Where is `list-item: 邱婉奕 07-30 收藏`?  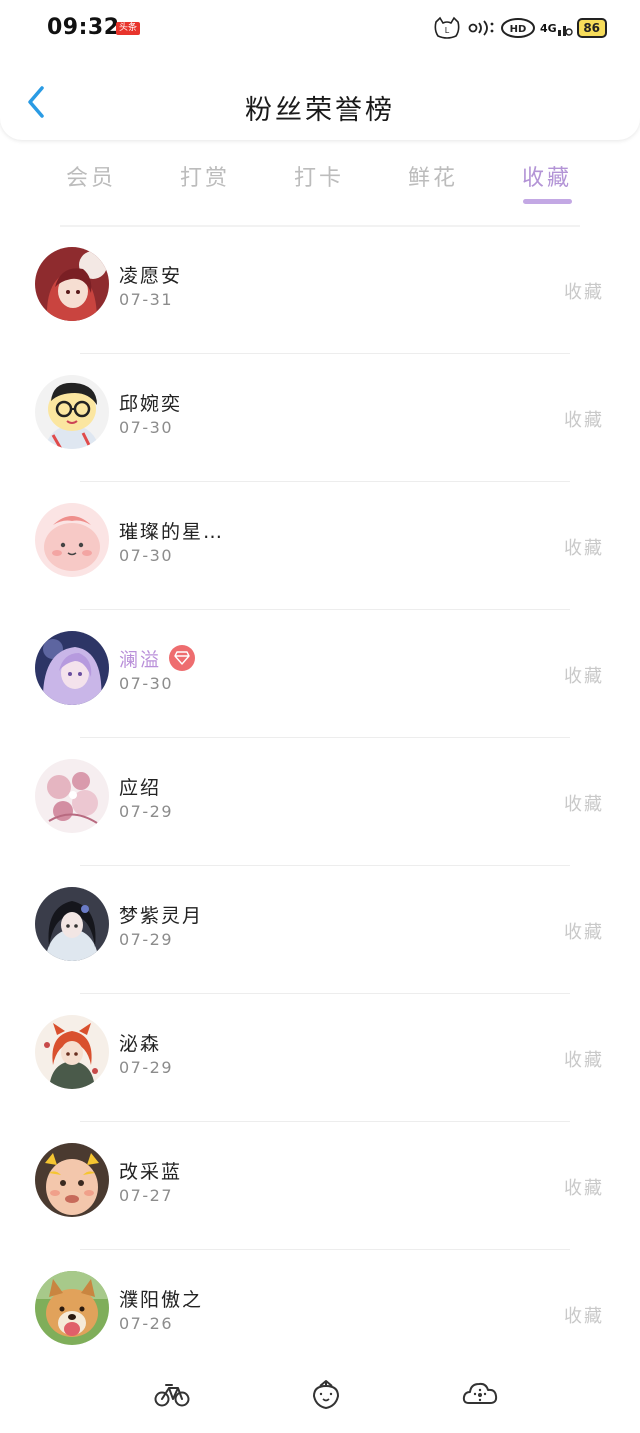
list-item: 邱婉奕 07-30 收藏 is located at coordinates (320, 418).